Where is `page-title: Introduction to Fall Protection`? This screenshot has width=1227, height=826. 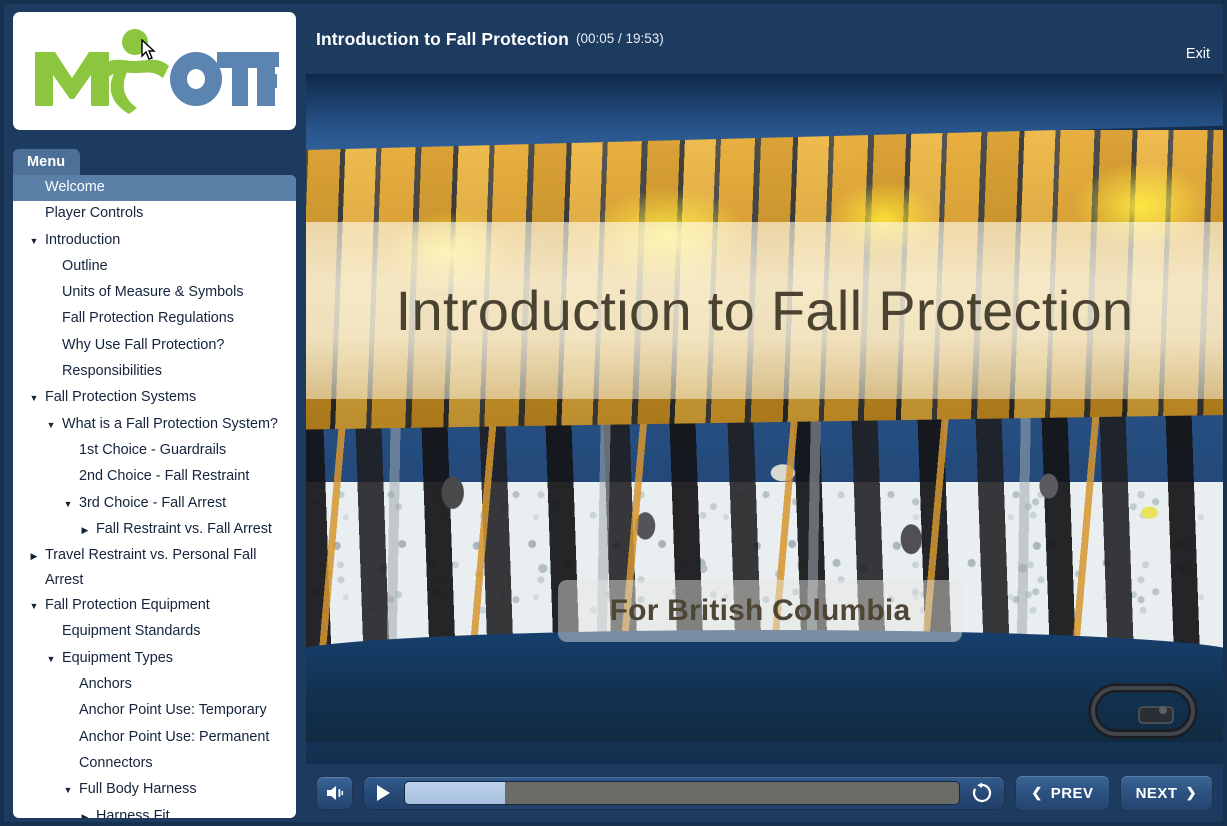 page-title: Introduction to Fall Protection is located at coordinates (442, 38).